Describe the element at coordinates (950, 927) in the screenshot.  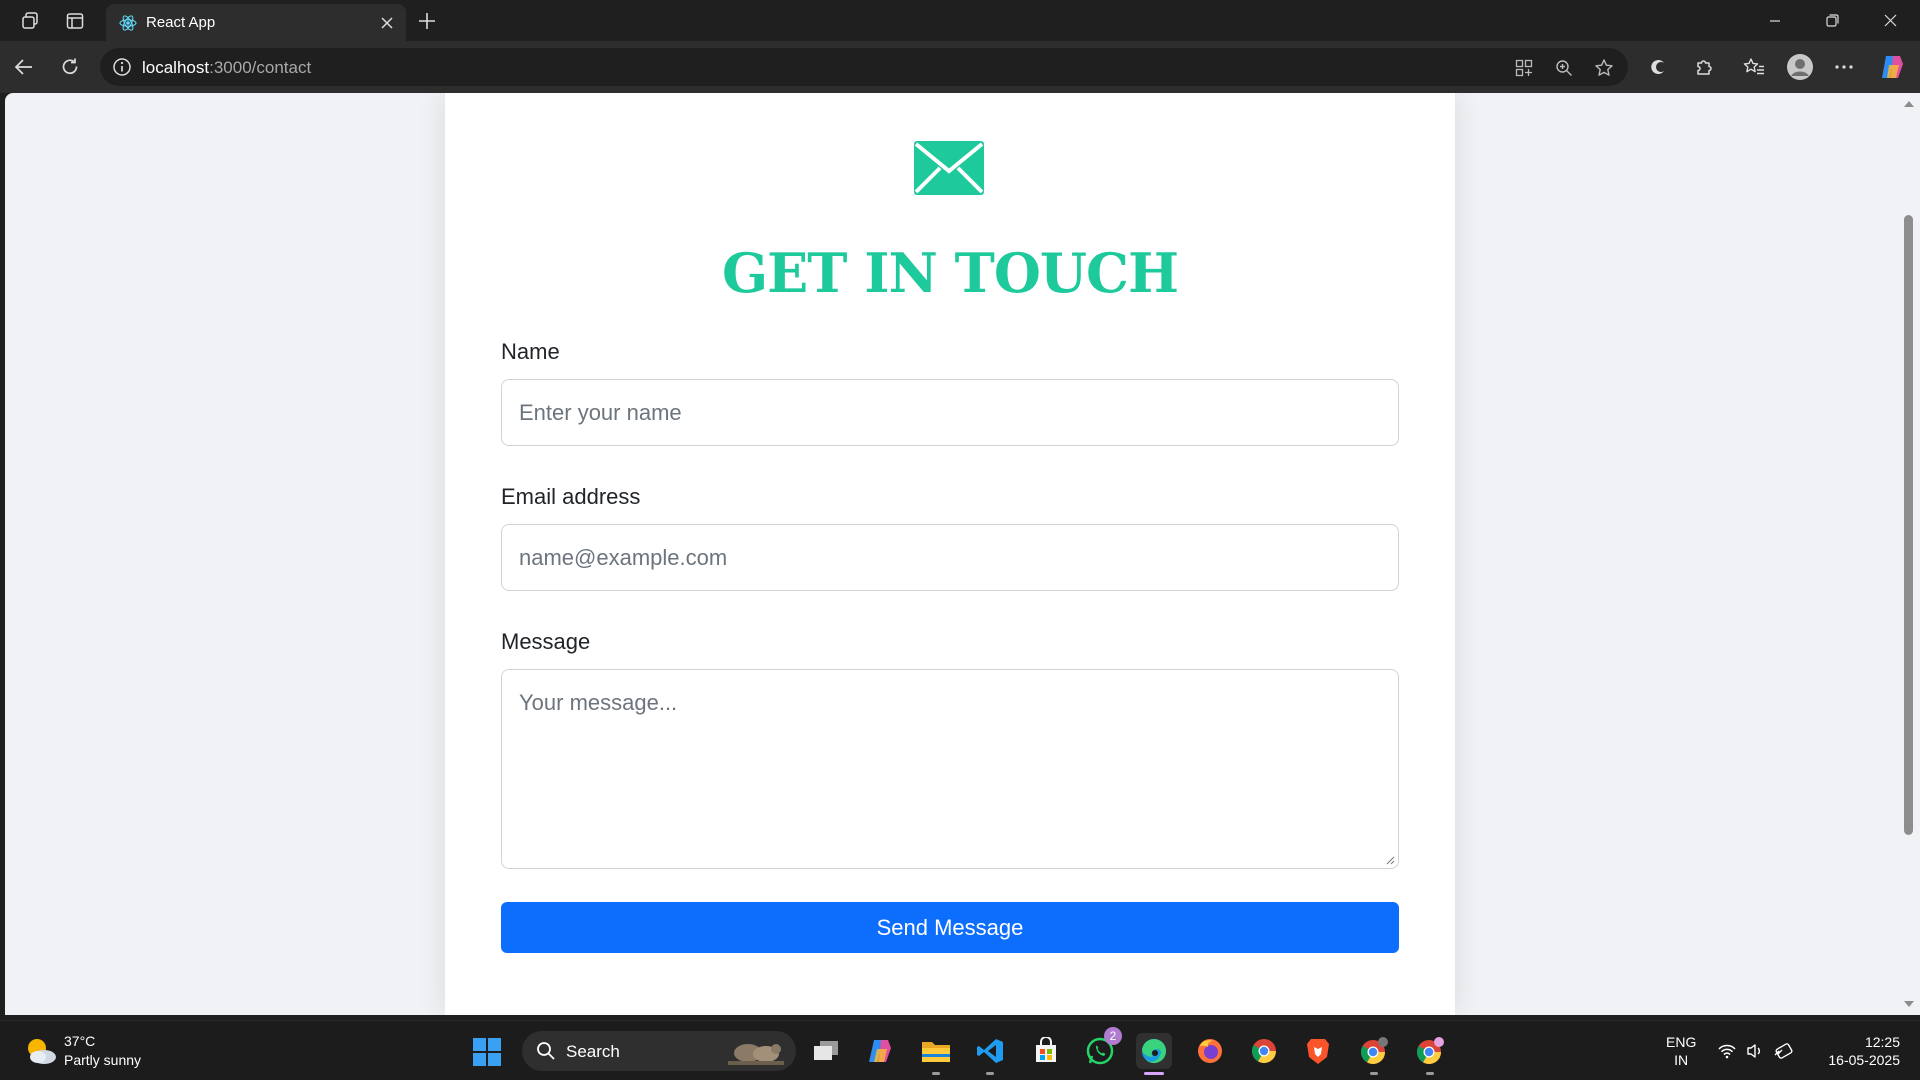
I see `send-message-button: Send Message` at that location.